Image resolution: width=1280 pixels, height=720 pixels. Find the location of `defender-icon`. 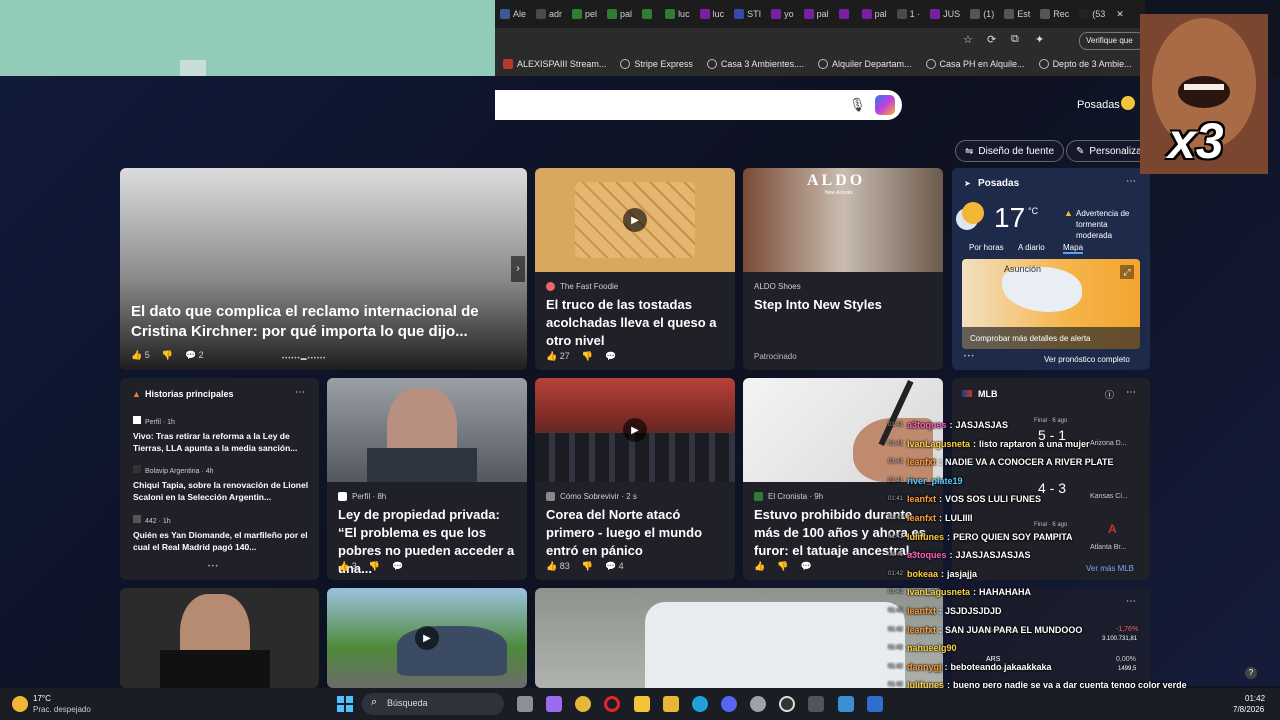

defender-icon is located at coordinates (875, 704).